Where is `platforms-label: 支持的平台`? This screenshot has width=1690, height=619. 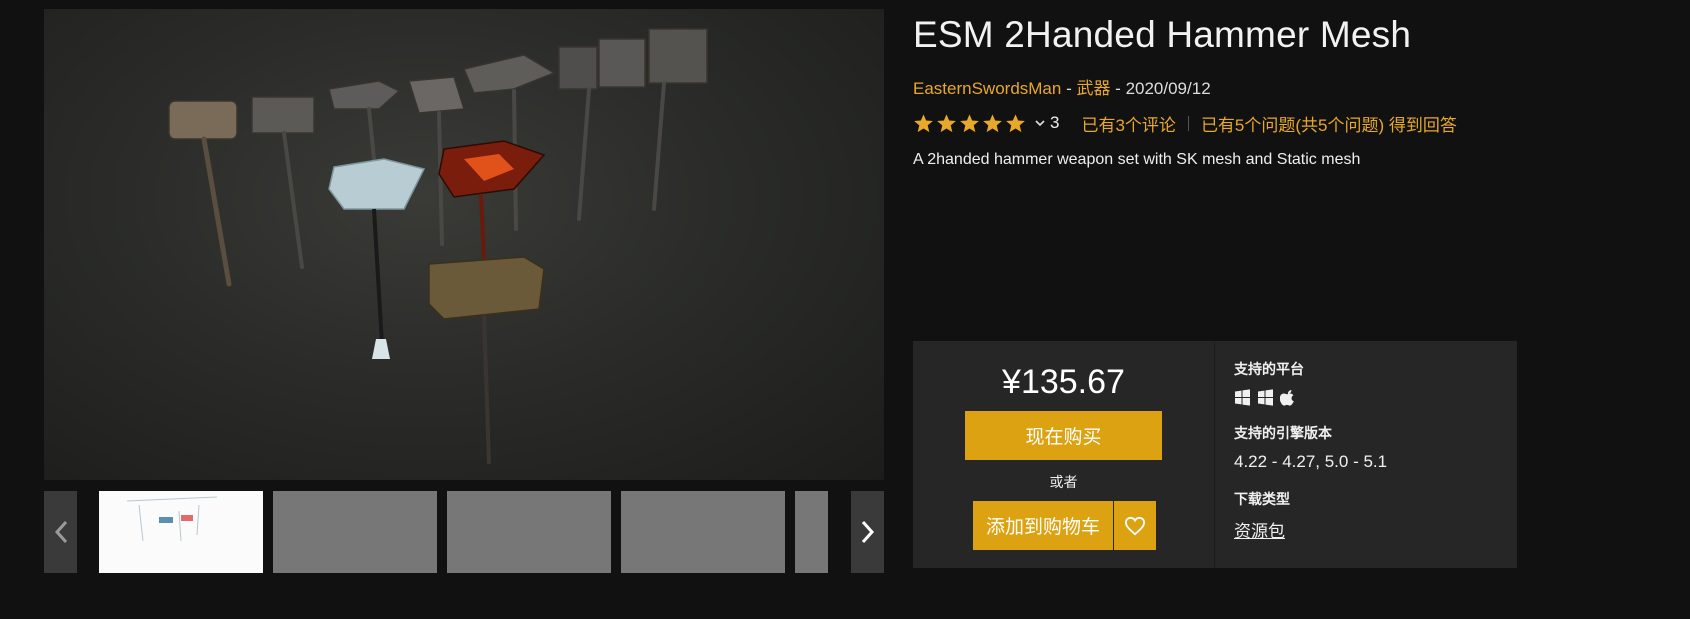 platforms-label: 支持的平台 is located at coordinates (1269, 369).